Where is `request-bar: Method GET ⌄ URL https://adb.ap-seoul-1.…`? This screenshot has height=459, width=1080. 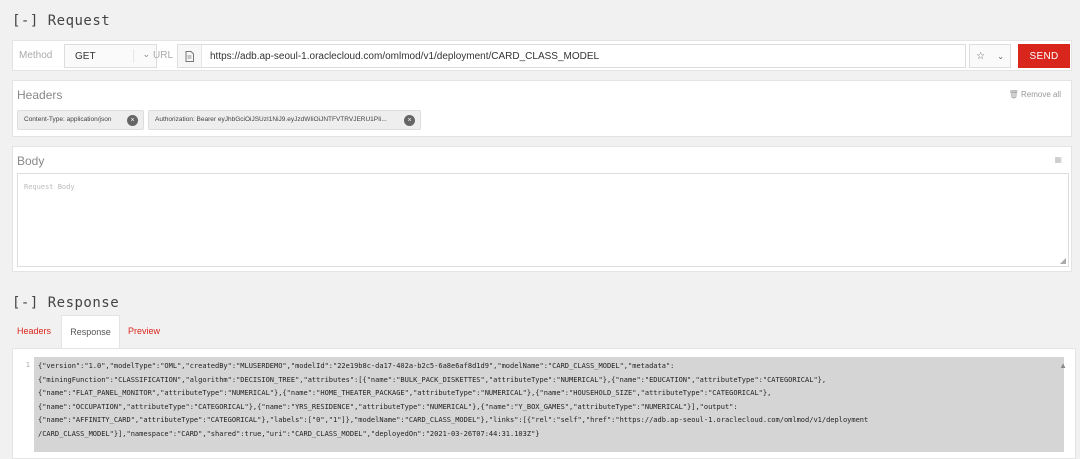 request-bar: Method GET ⌄ URL https://adb.ap-seoul-1.… is located at coordinates (542, 55).